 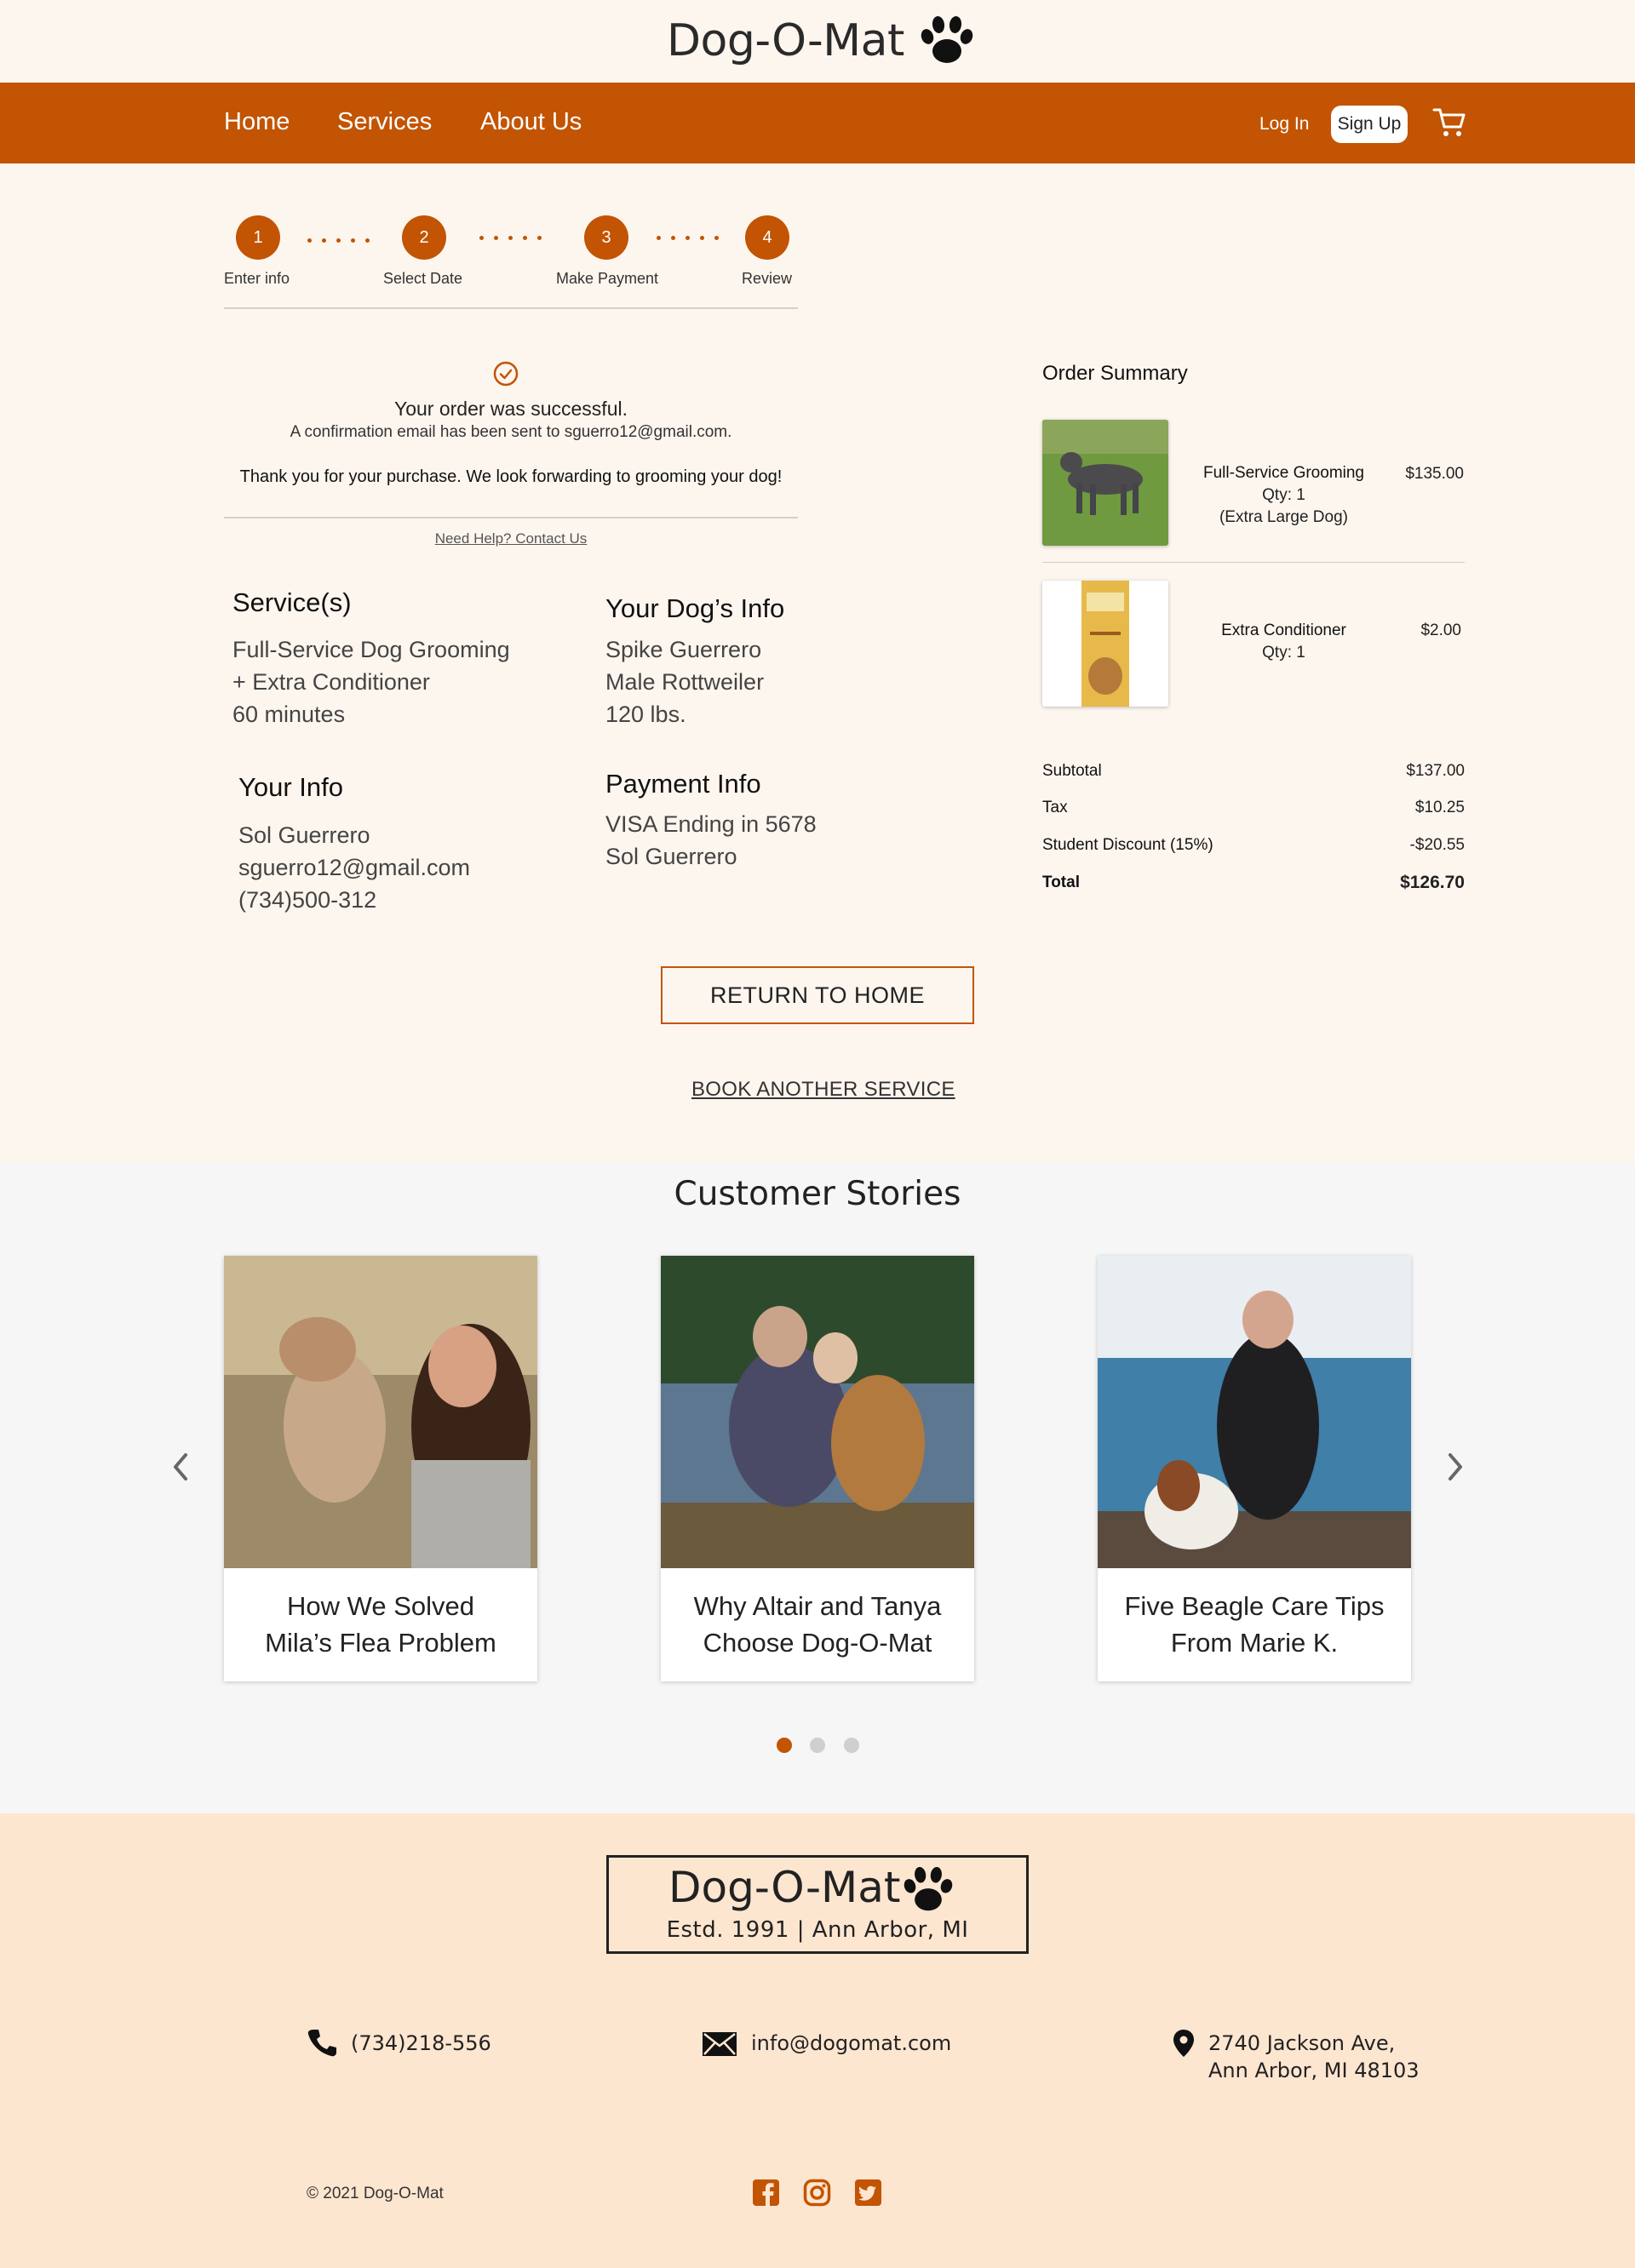 I want to click on main-navbar: Home Services About Us Log In Sign Up, so click(x=817, y=123).